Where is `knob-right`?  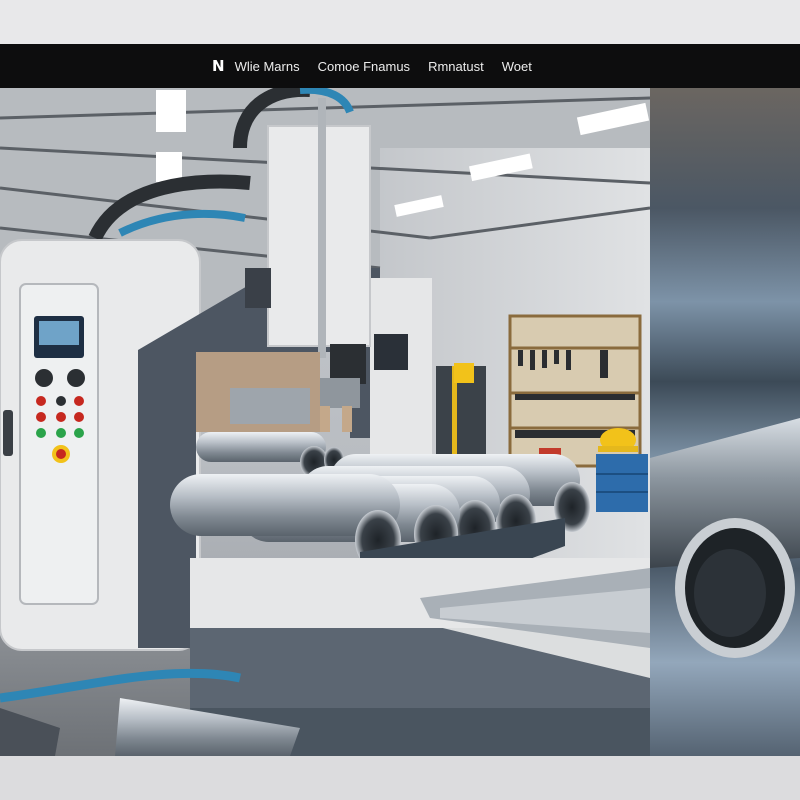
knob-right is located at coordinates (76, 378).